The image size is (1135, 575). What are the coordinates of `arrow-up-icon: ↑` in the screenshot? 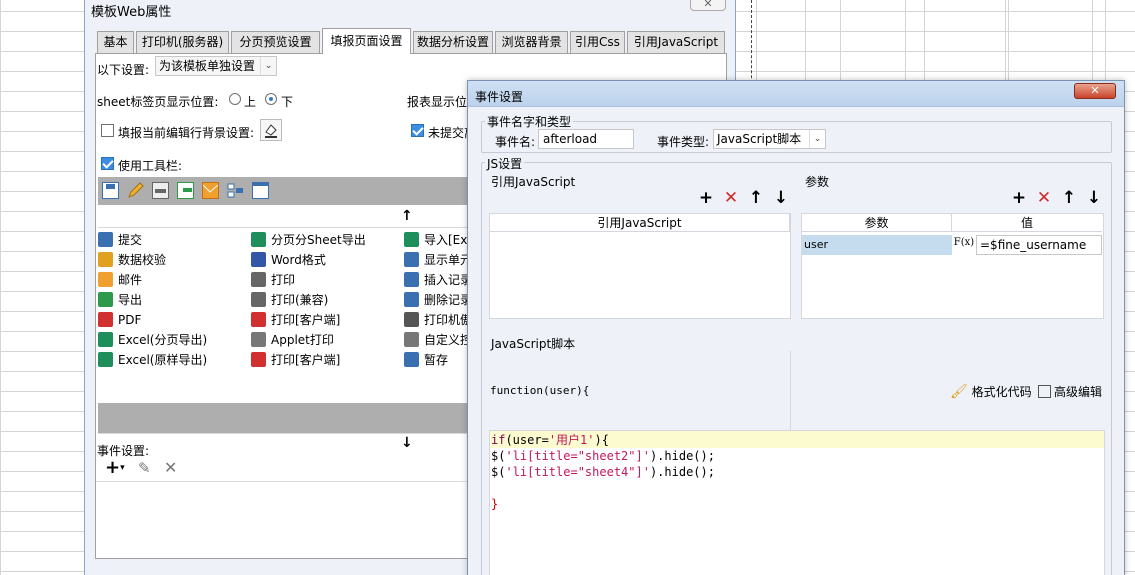 It's located at (407, 216).